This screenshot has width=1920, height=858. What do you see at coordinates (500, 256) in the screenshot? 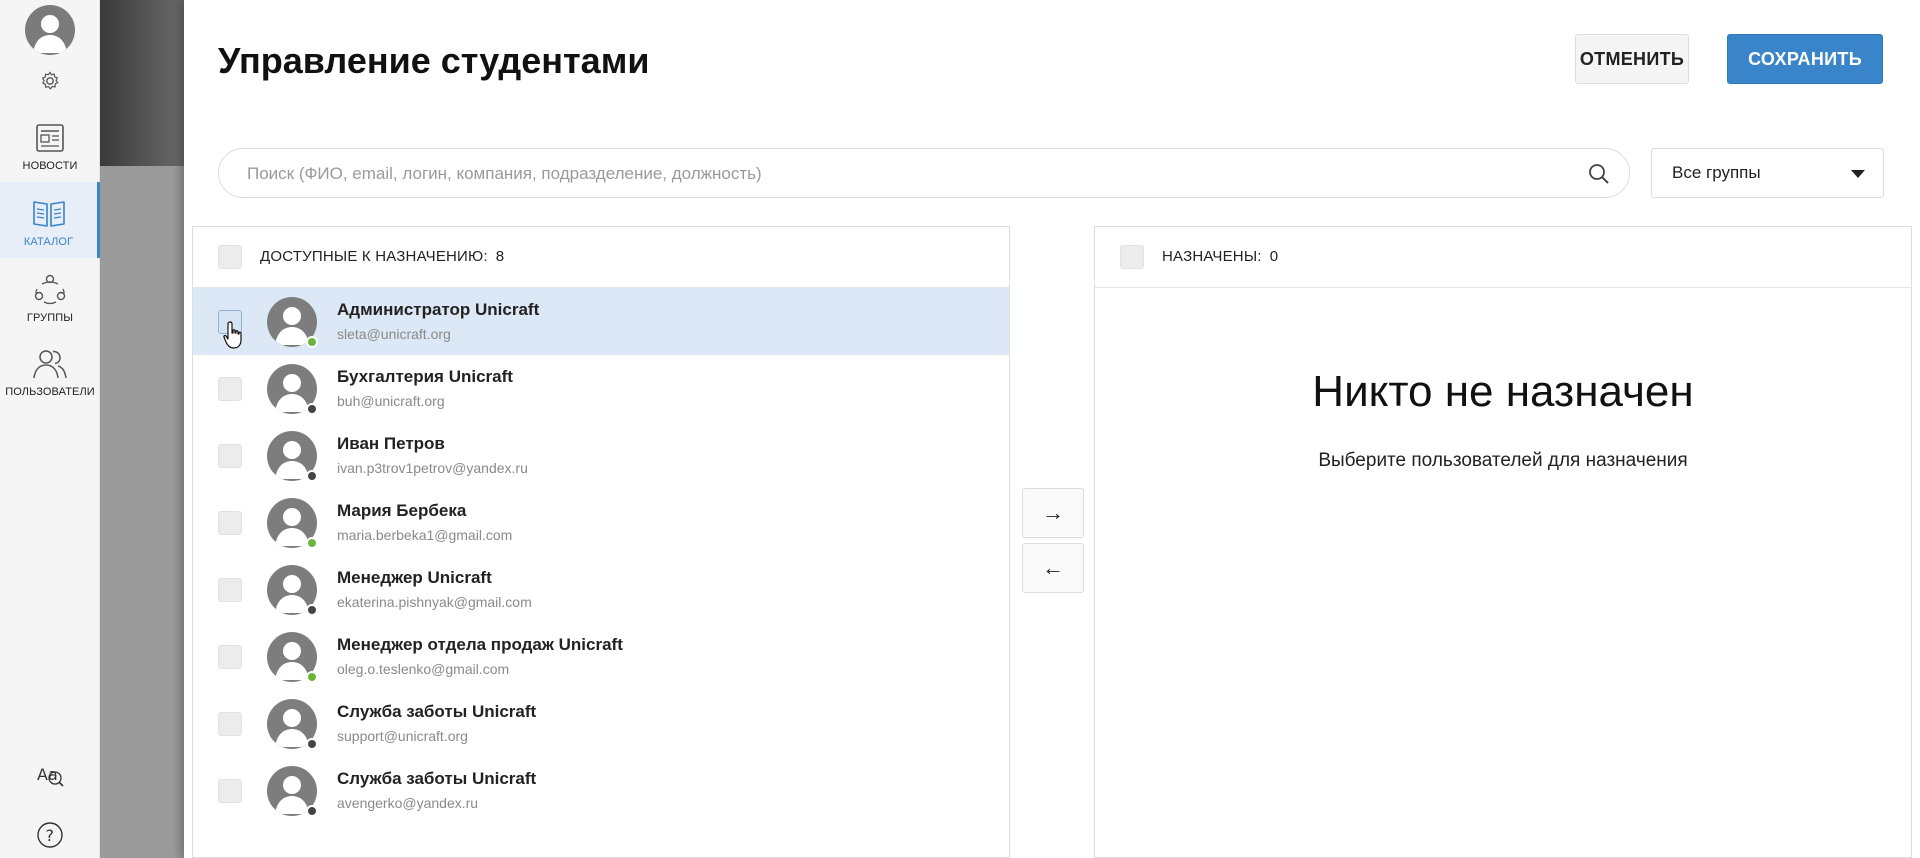
I see `available-count: 8` at bounding box center [500, 256].